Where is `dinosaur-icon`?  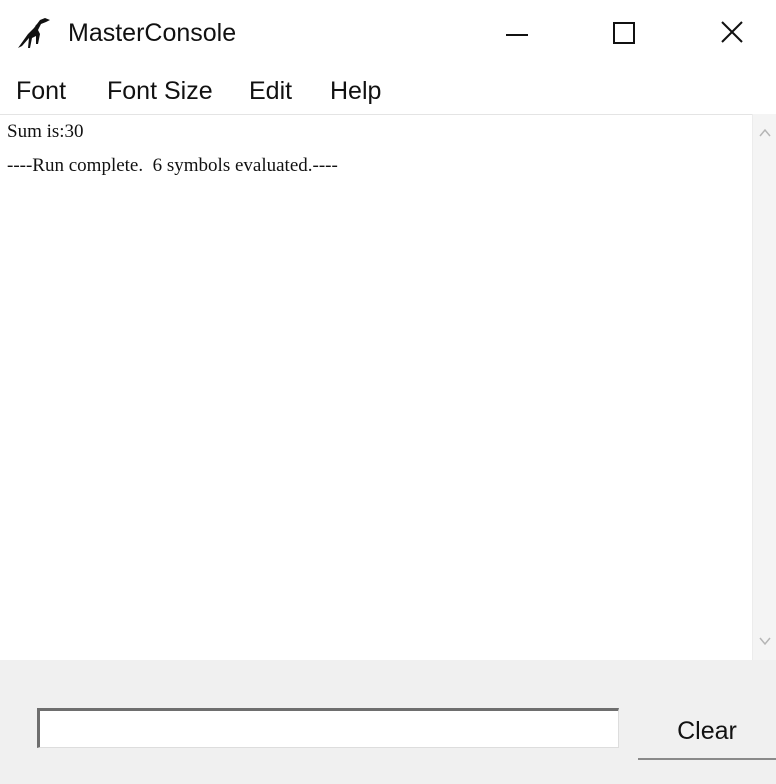 dinosaur-icon is located at coordinates (34, 34).